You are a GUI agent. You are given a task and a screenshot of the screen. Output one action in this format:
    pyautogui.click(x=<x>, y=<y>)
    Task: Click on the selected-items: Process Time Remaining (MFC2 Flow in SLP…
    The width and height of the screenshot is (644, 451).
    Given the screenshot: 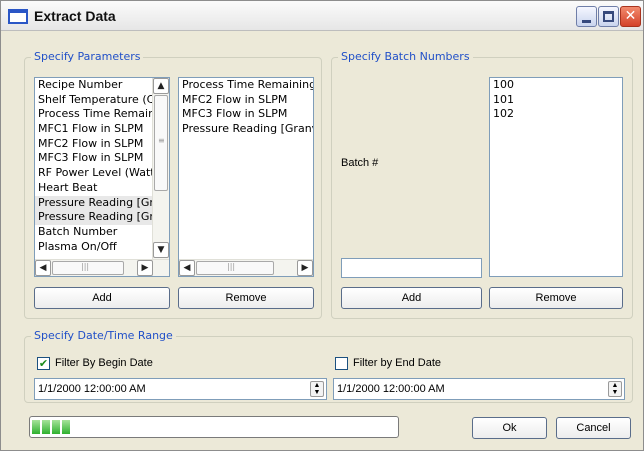 What is the action you would take?
    pyautogui.click(x=246, y=107)
    